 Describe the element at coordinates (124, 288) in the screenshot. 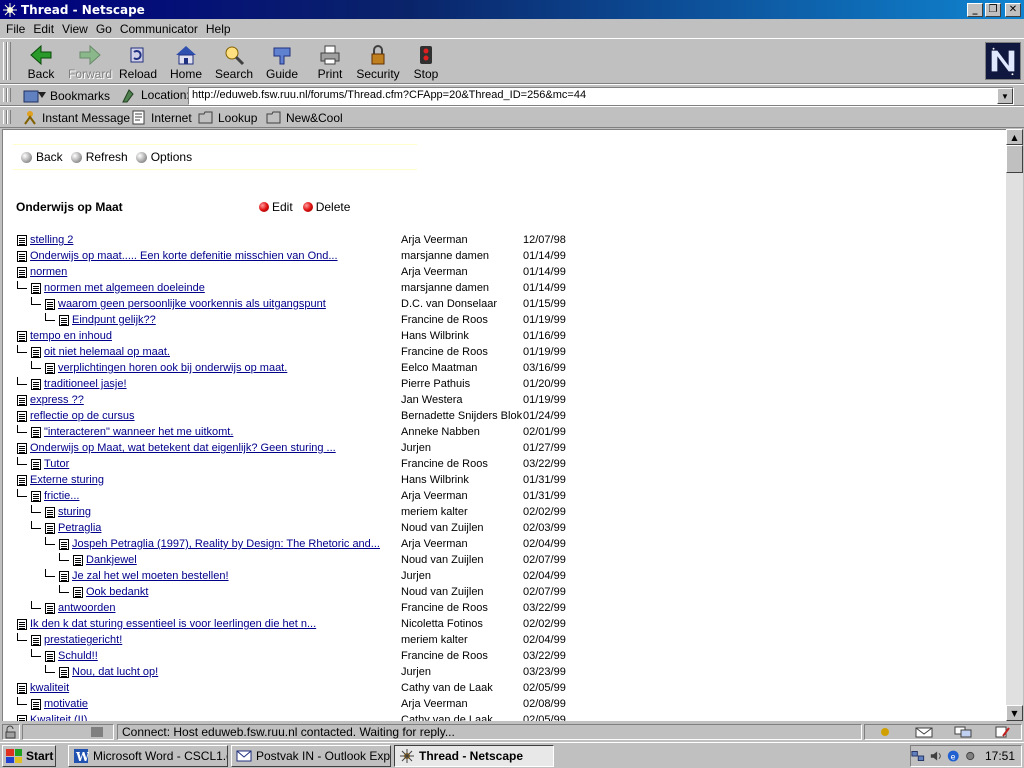

I see `post-title-link: normen met algemeen doeleinde` at that location.